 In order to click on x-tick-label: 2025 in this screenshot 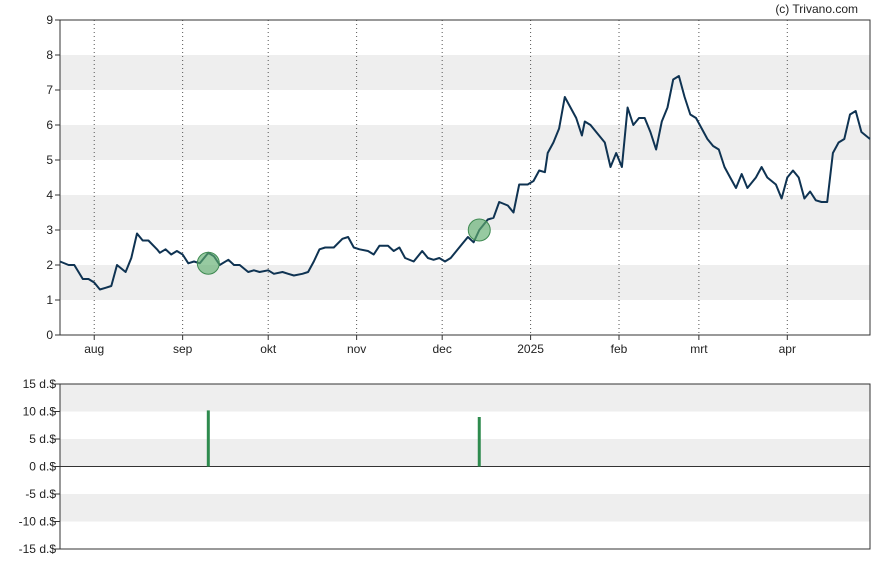, I will do `click(530, 349)`.